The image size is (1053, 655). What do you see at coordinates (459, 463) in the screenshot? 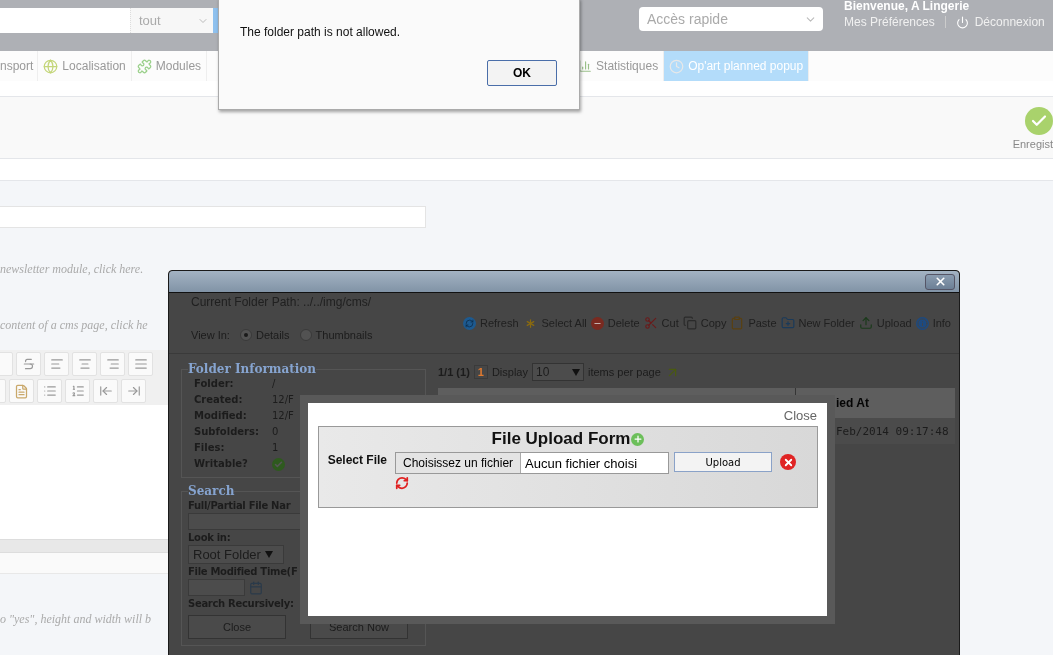
I see `choose-file-button: Choisissez un fichier` at bounding box center [459, 463].